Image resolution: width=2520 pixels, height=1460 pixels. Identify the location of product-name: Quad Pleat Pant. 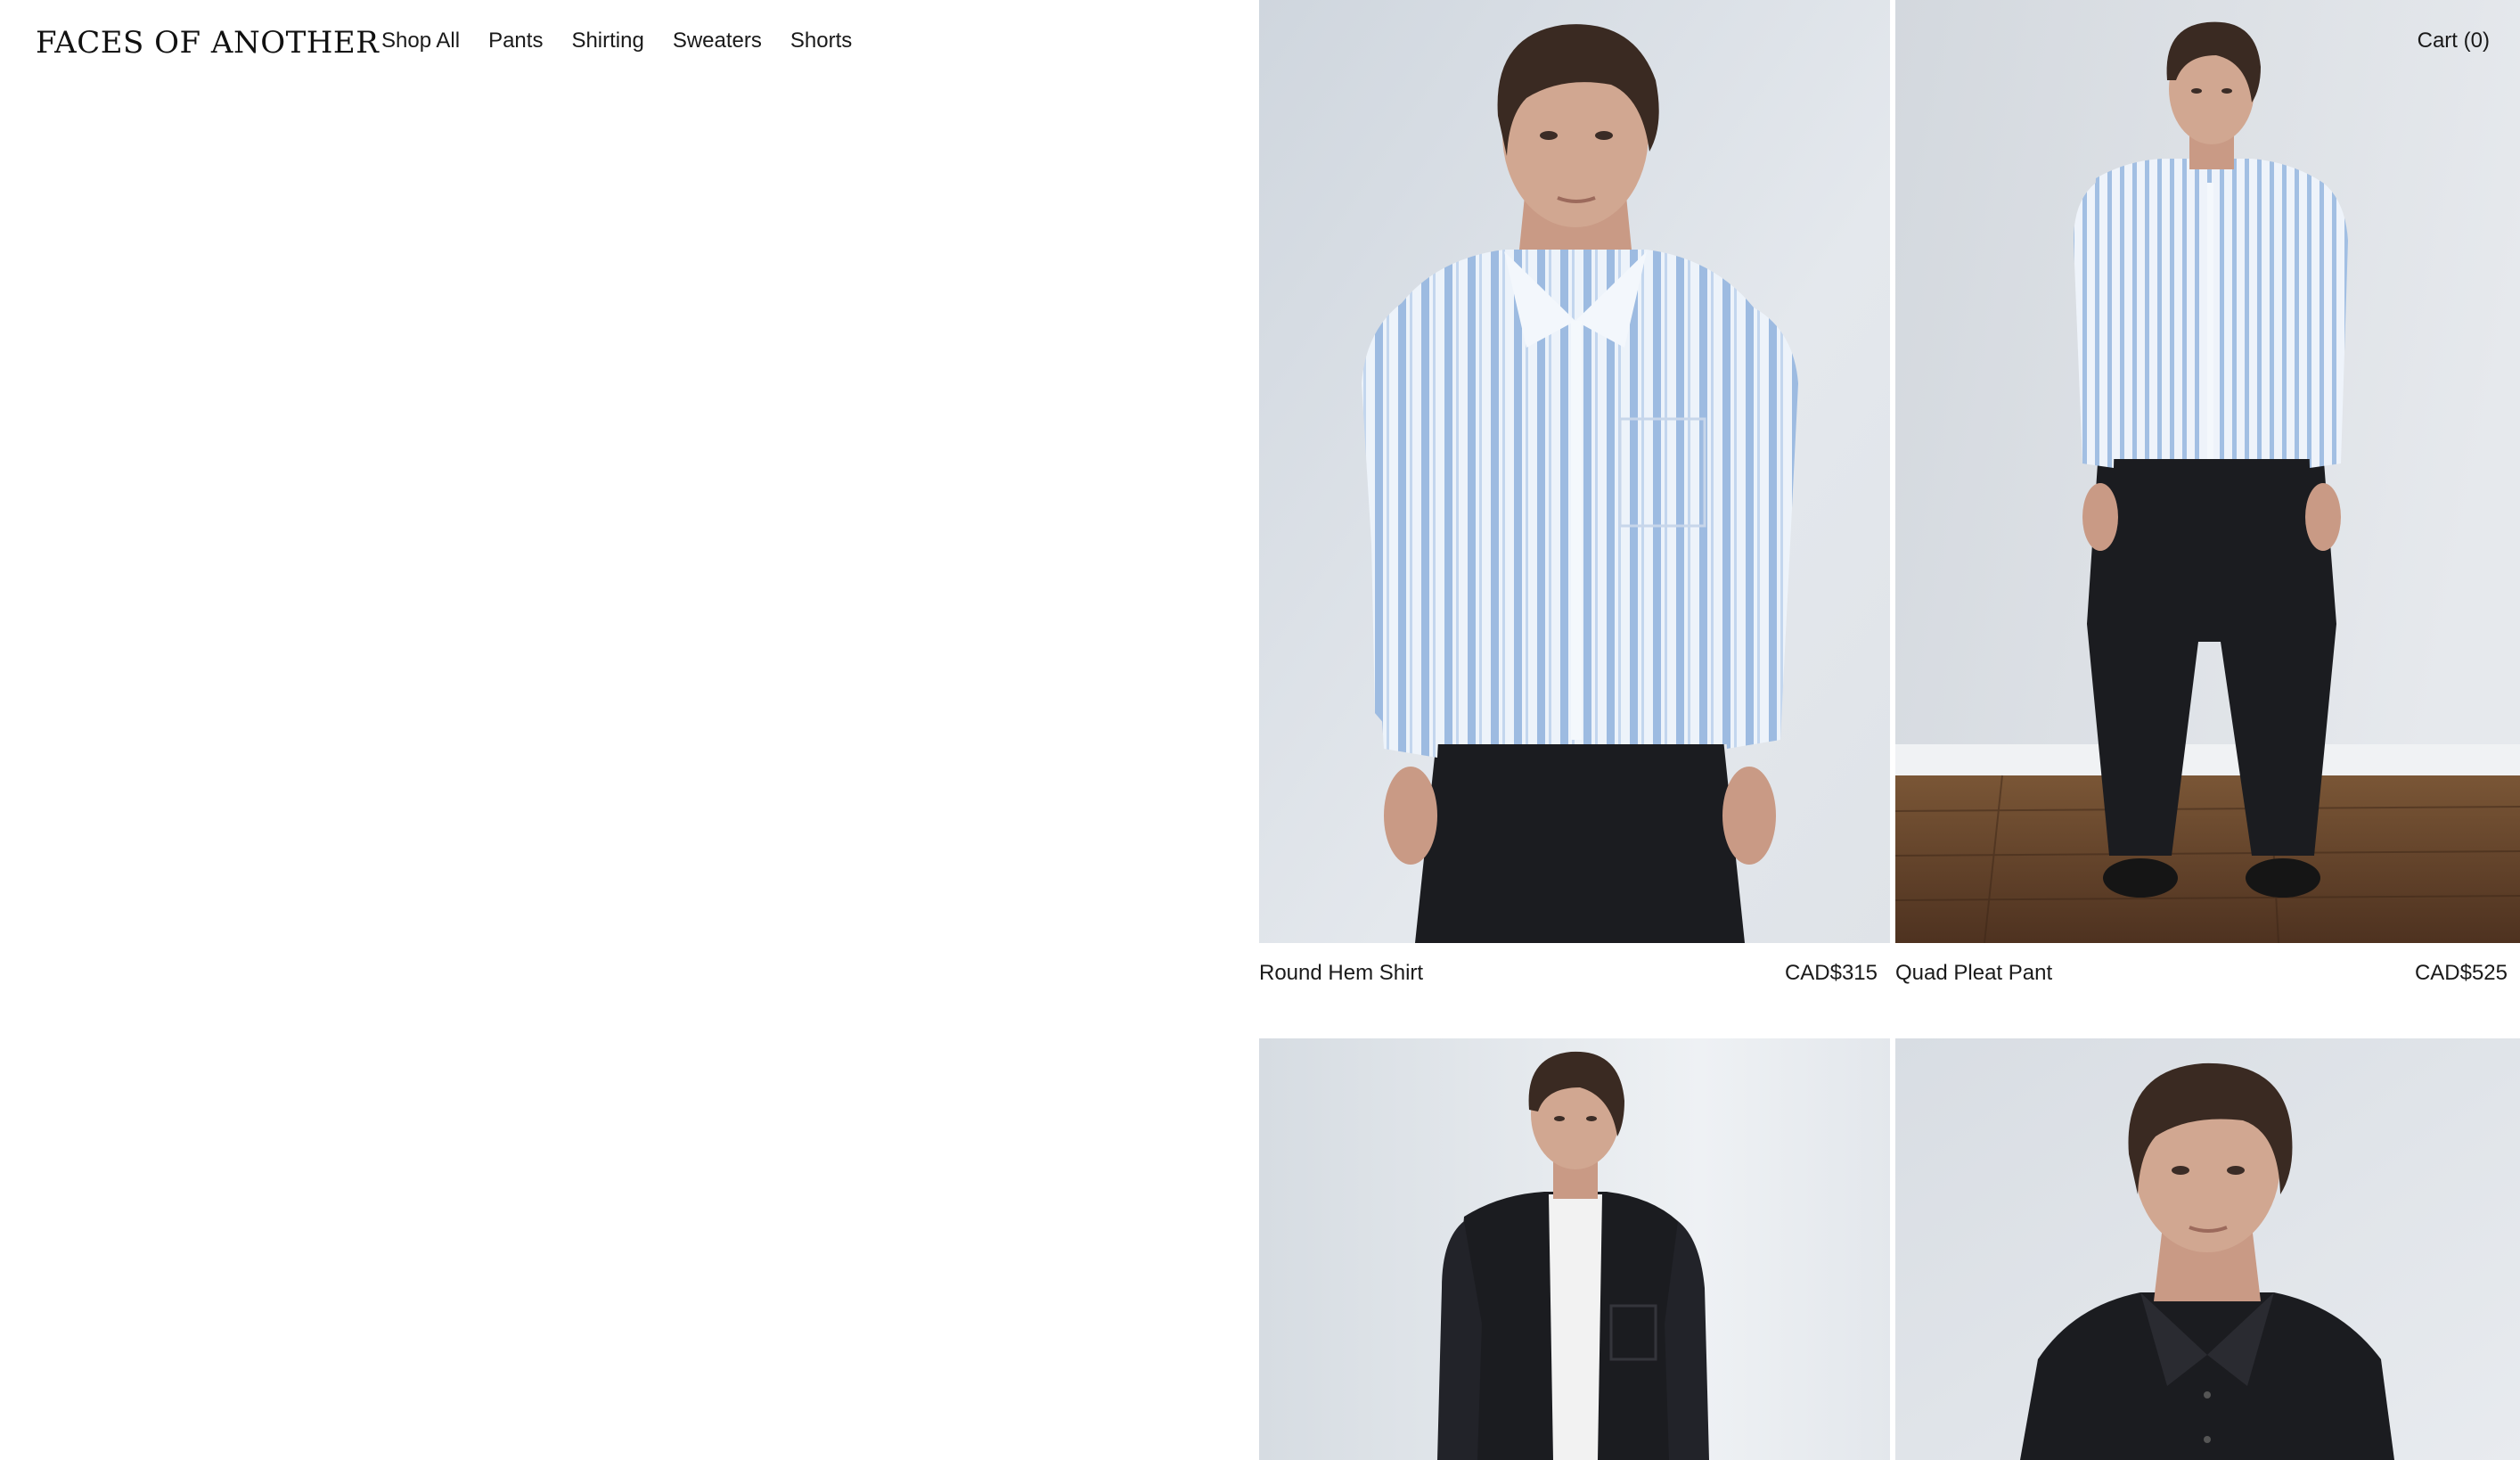
(1974, 973).